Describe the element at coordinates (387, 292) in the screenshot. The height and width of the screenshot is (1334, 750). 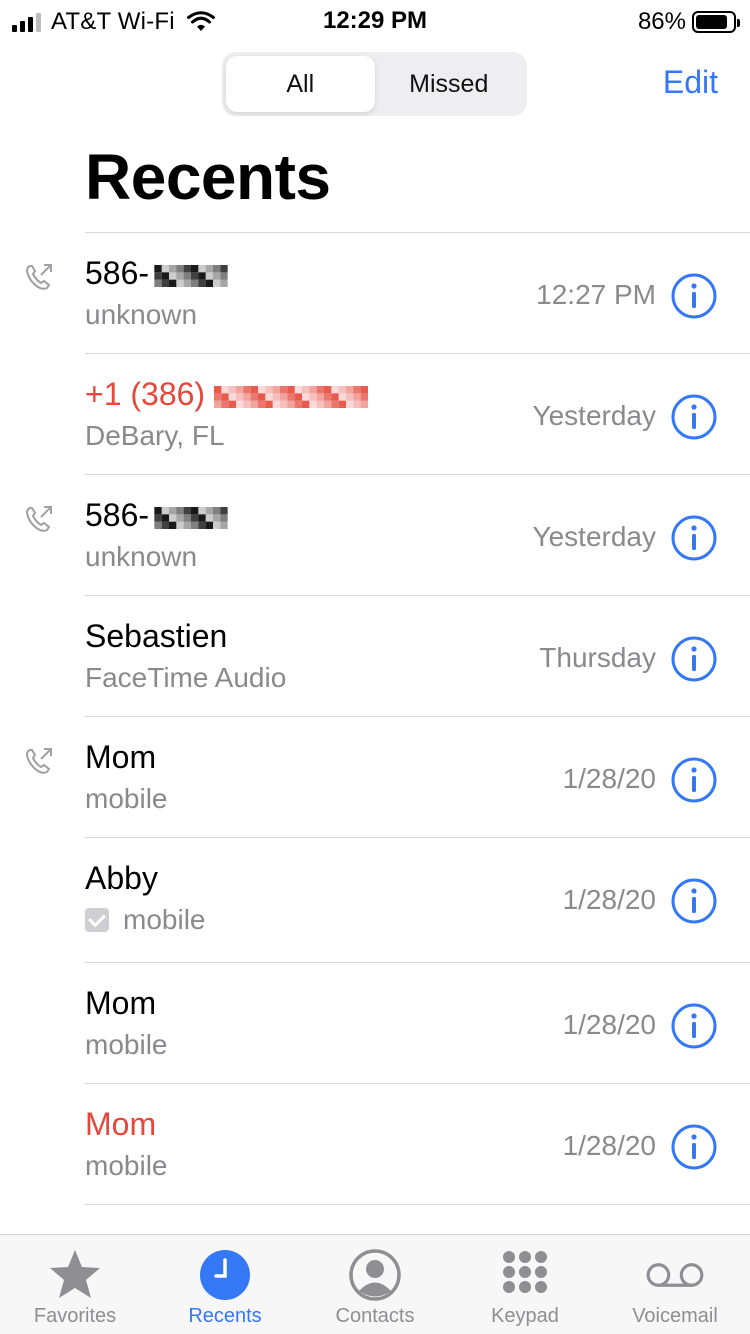
I see `call-row: 586- unknown 12:27 PM` at that location.